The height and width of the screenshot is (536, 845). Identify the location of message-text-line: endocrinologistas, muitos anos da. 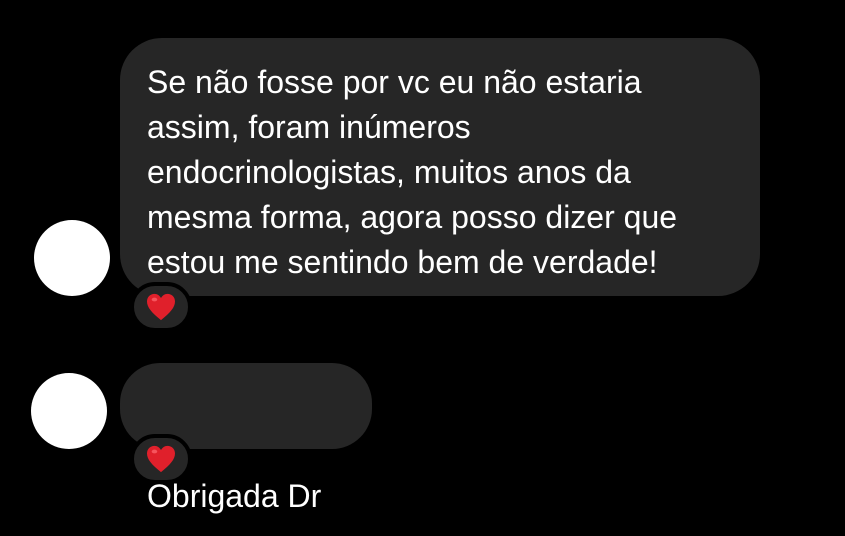
(389, 172).